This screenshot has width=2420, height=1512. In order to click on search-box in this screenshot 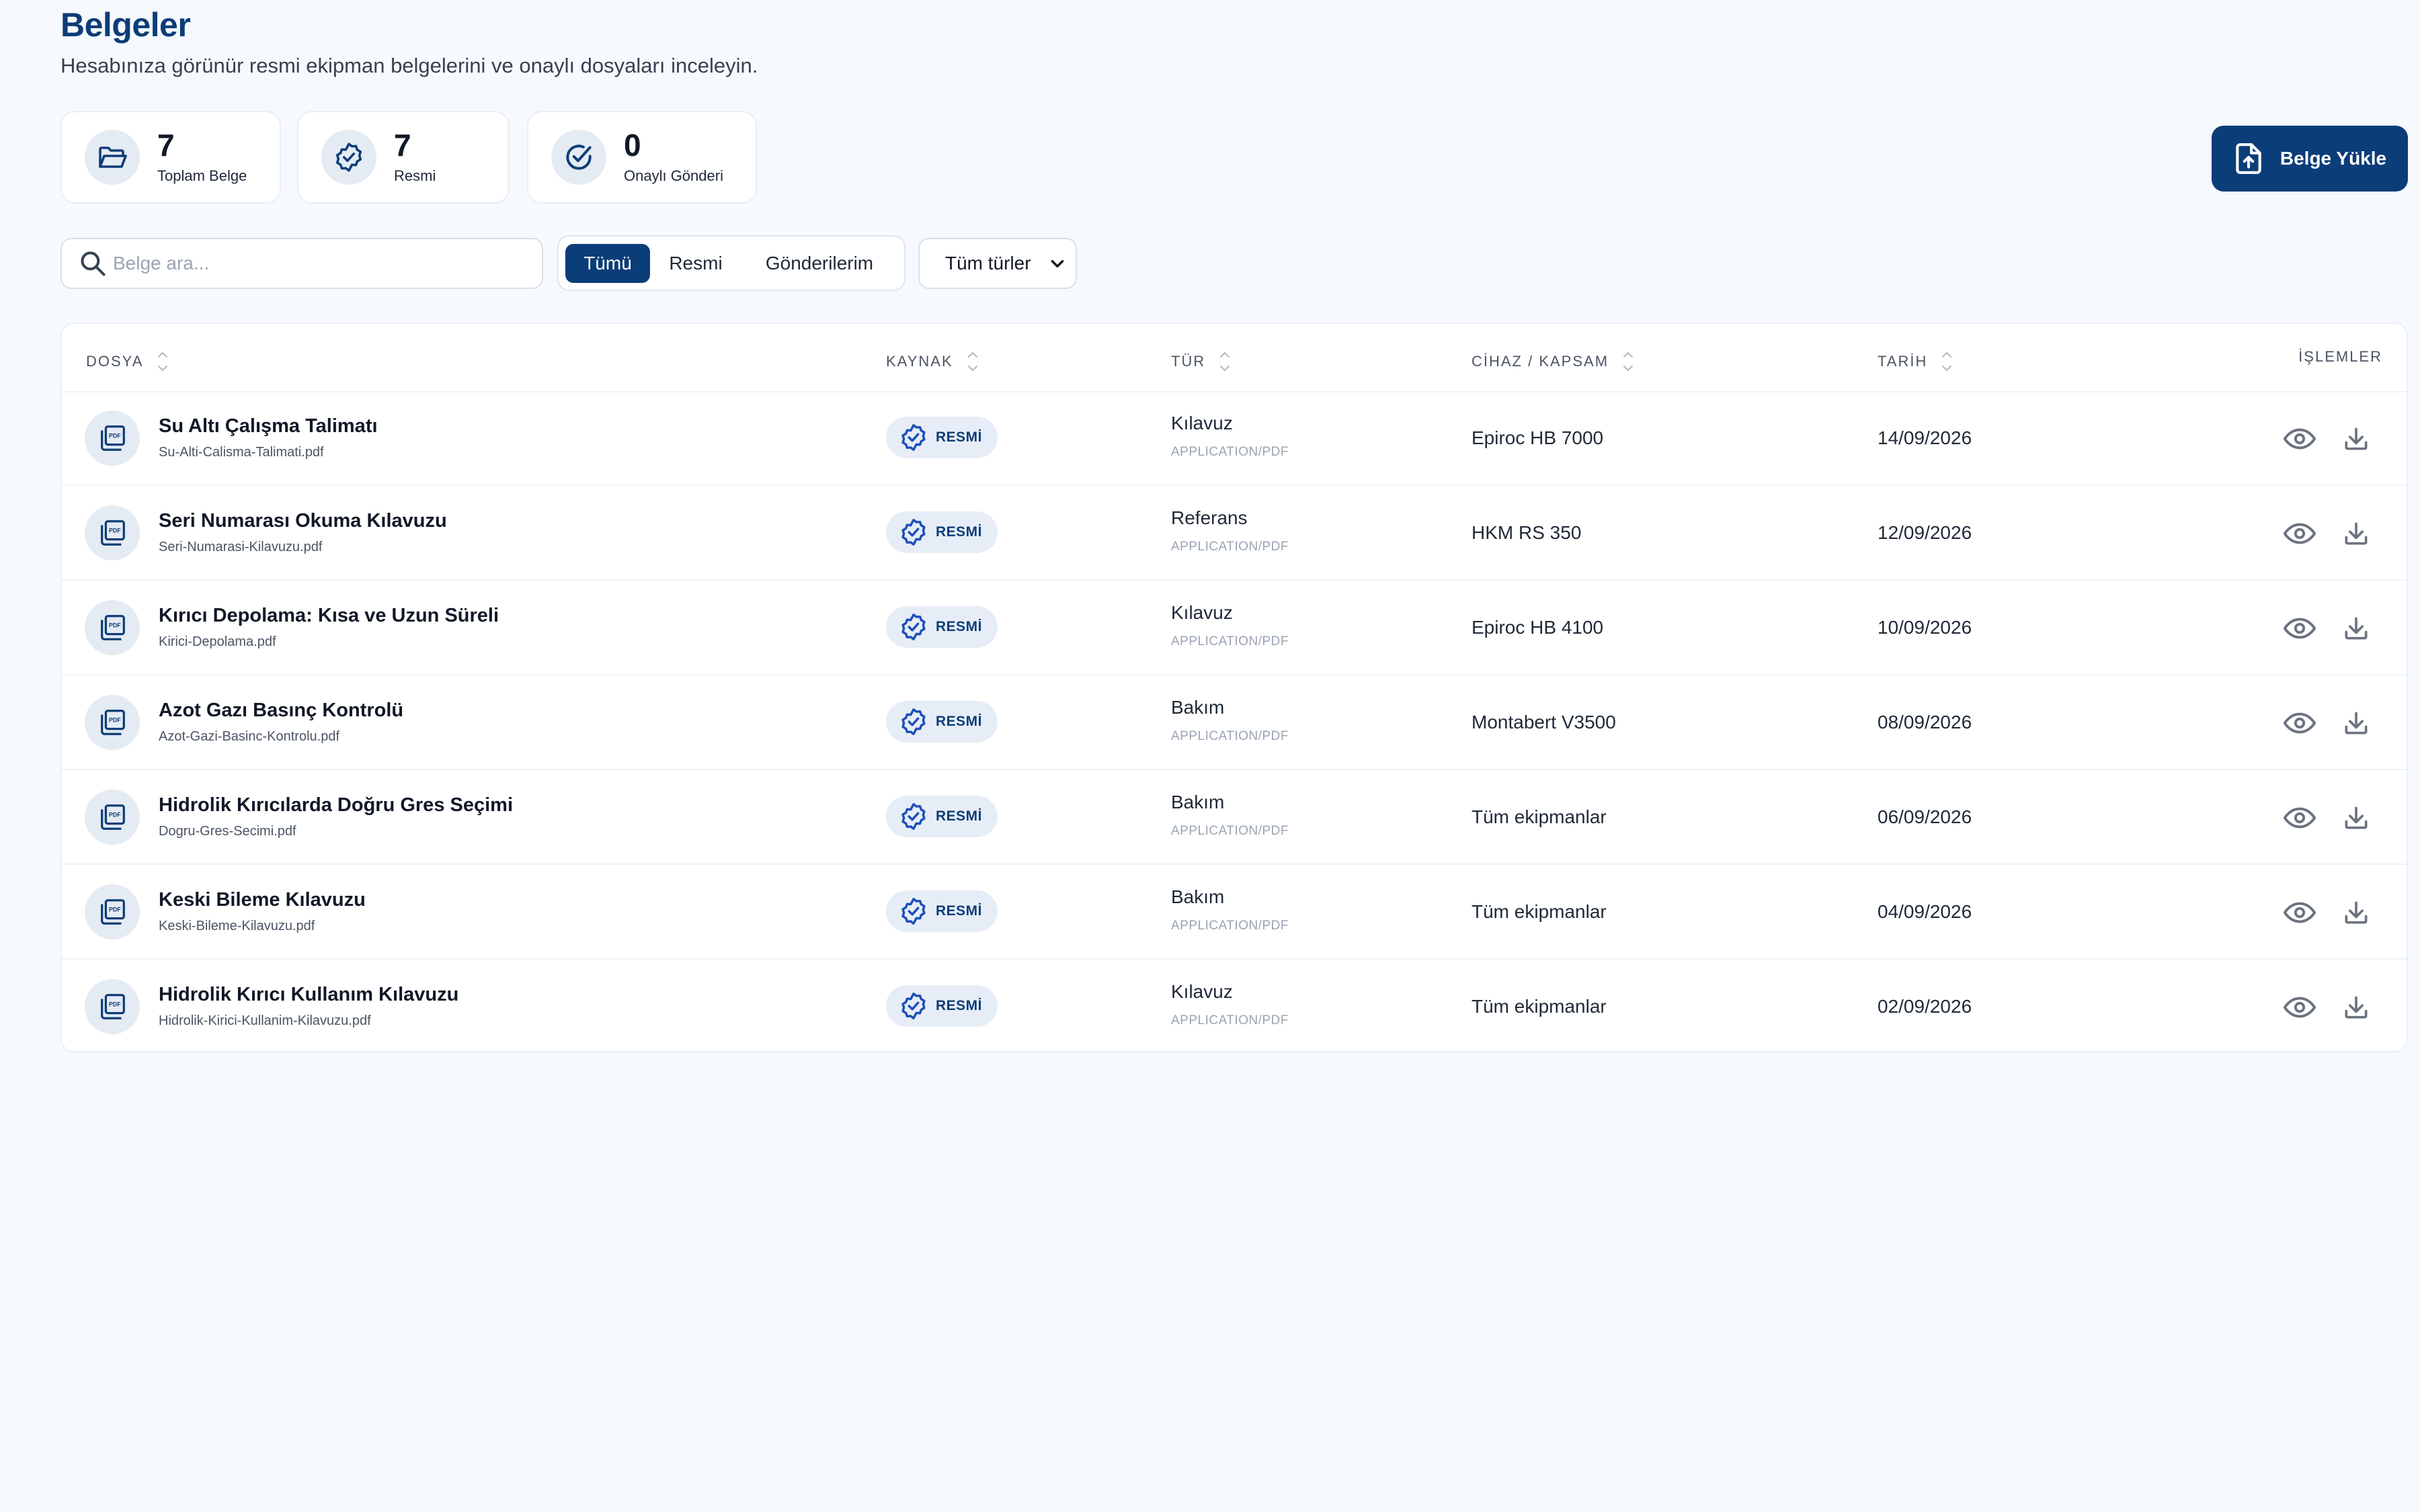, I will do `click(302, 263)`.